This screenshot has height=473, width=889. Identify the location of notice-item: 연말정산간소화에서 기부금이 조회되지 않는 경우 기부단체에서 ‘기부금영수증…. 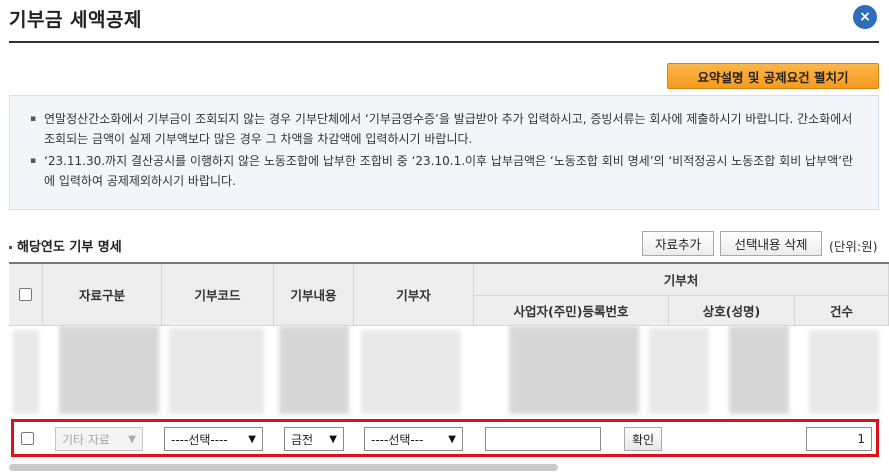
(447, 129).